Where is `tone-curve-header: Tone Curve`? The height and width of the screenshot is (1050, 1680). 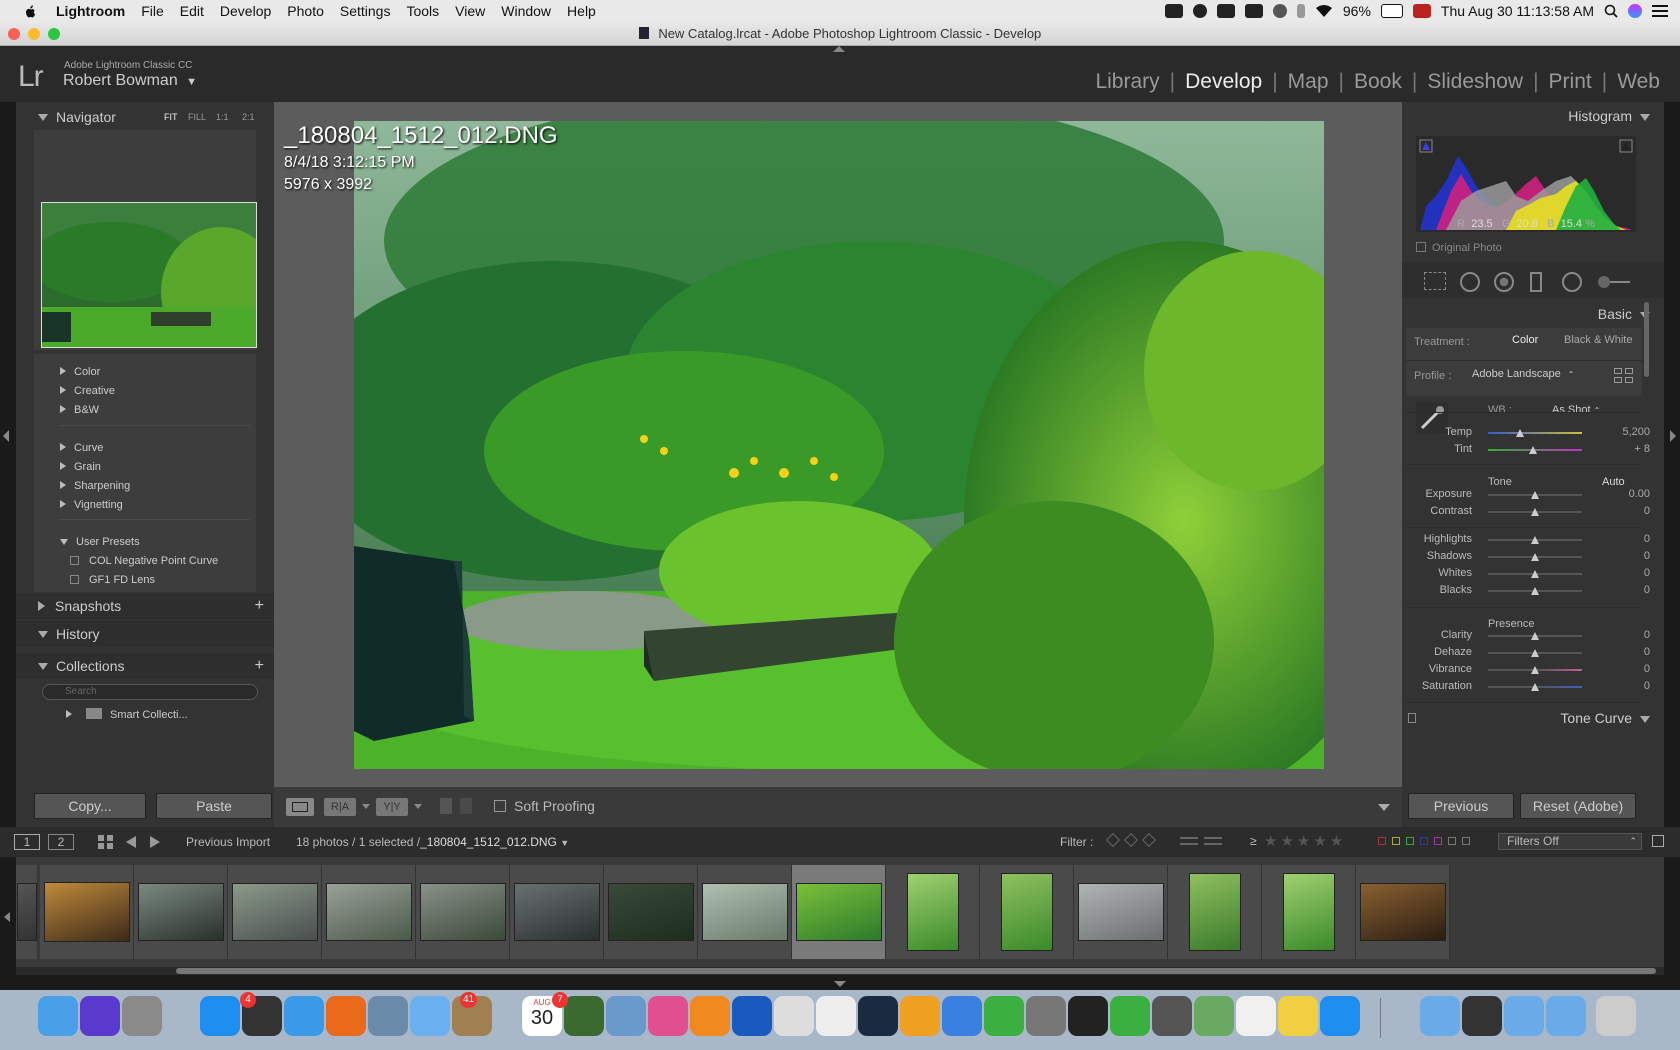
tone-curve-header: Tone Curve is located at coordinates (1605, 718).